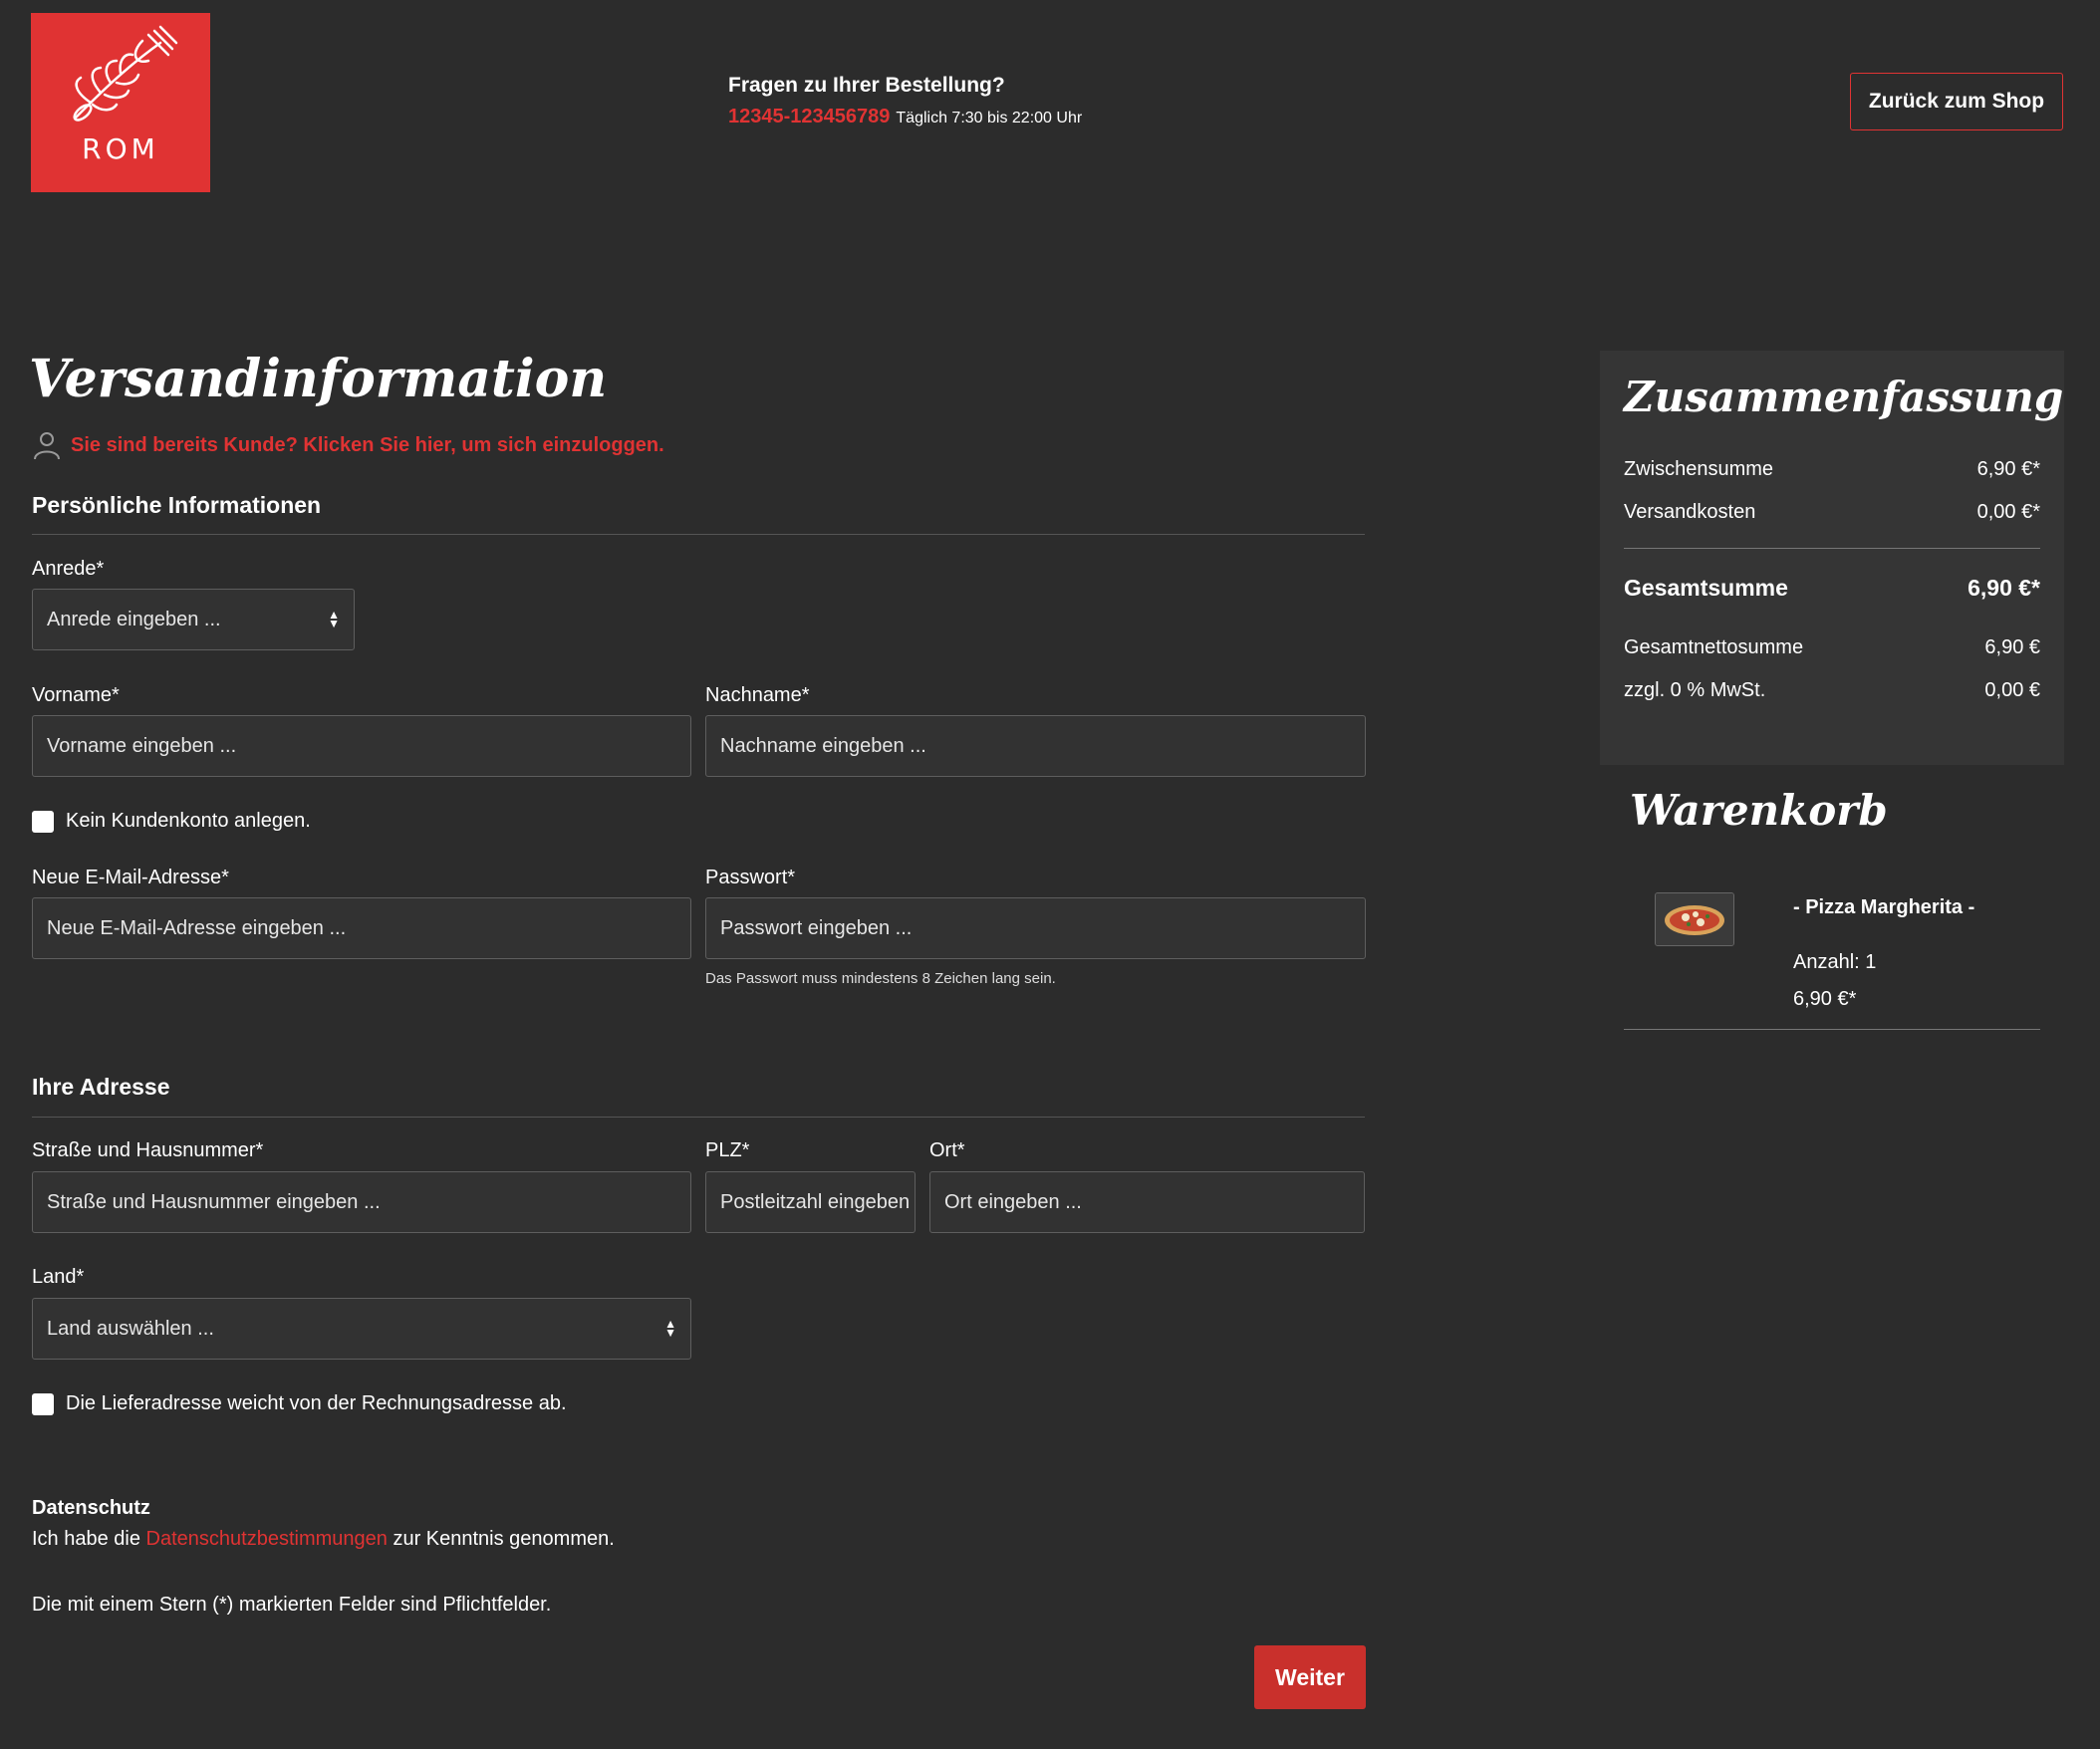 The width and height of the screenshot is (2100, 1749). Describe the element at coordinates (177, 505) in the screenshot. I see `personal-info-title: Persönliche Informationen` at that location.